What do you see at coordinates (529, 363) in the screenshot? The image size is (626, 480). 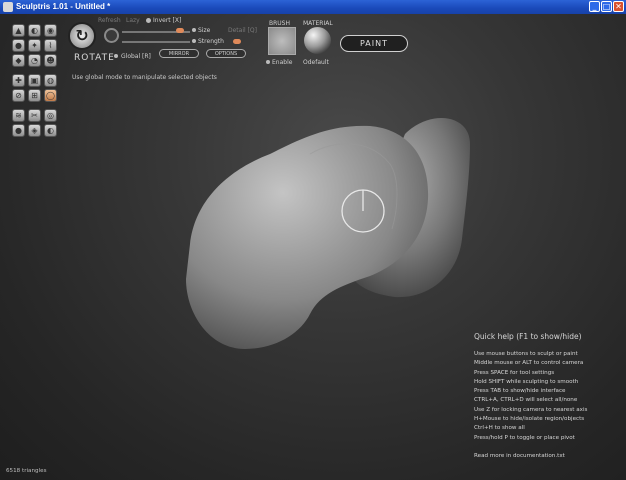 I see `quick-help-line: Middle mouse or ALT to control camera` at bounding box center [529, 363].